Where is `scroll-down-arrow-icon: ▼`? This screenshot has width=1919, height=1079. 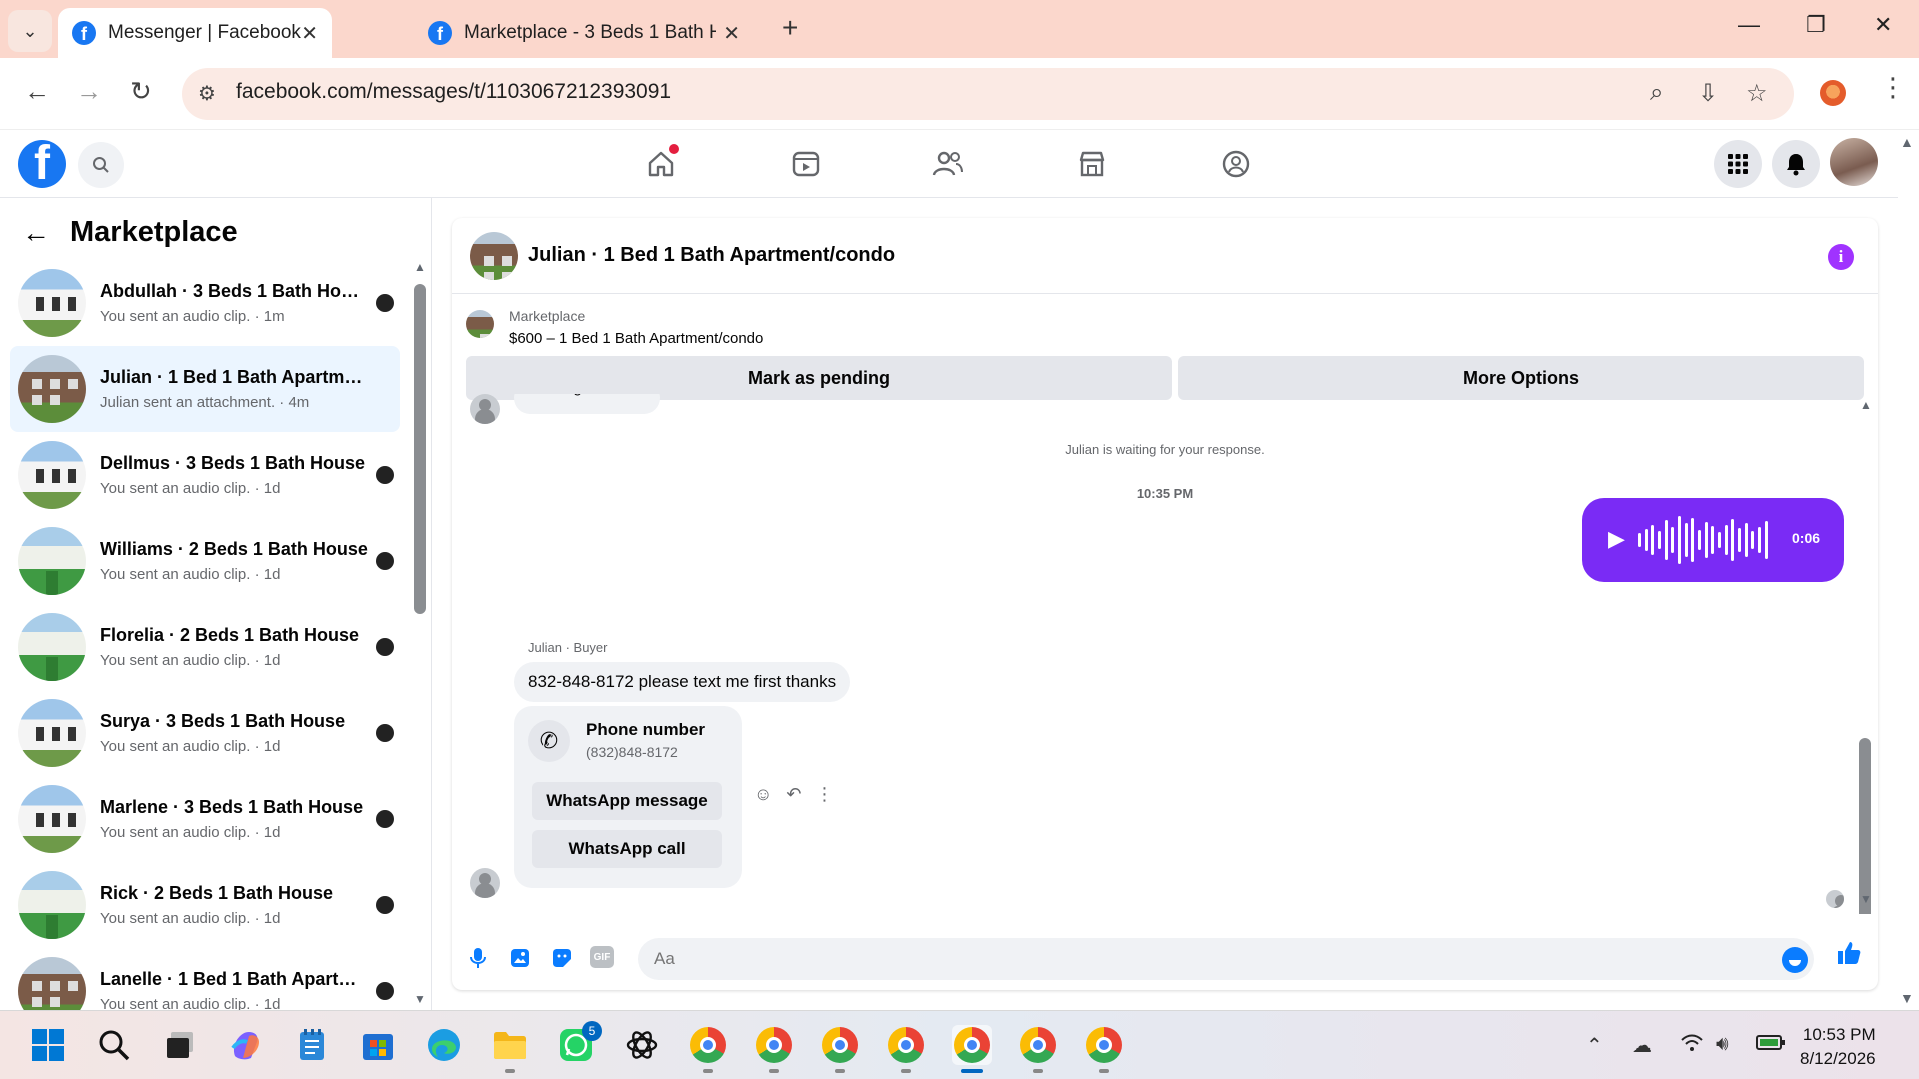 scroll-down-arrow-icon: ▼ is located at coordinates (420, 999).